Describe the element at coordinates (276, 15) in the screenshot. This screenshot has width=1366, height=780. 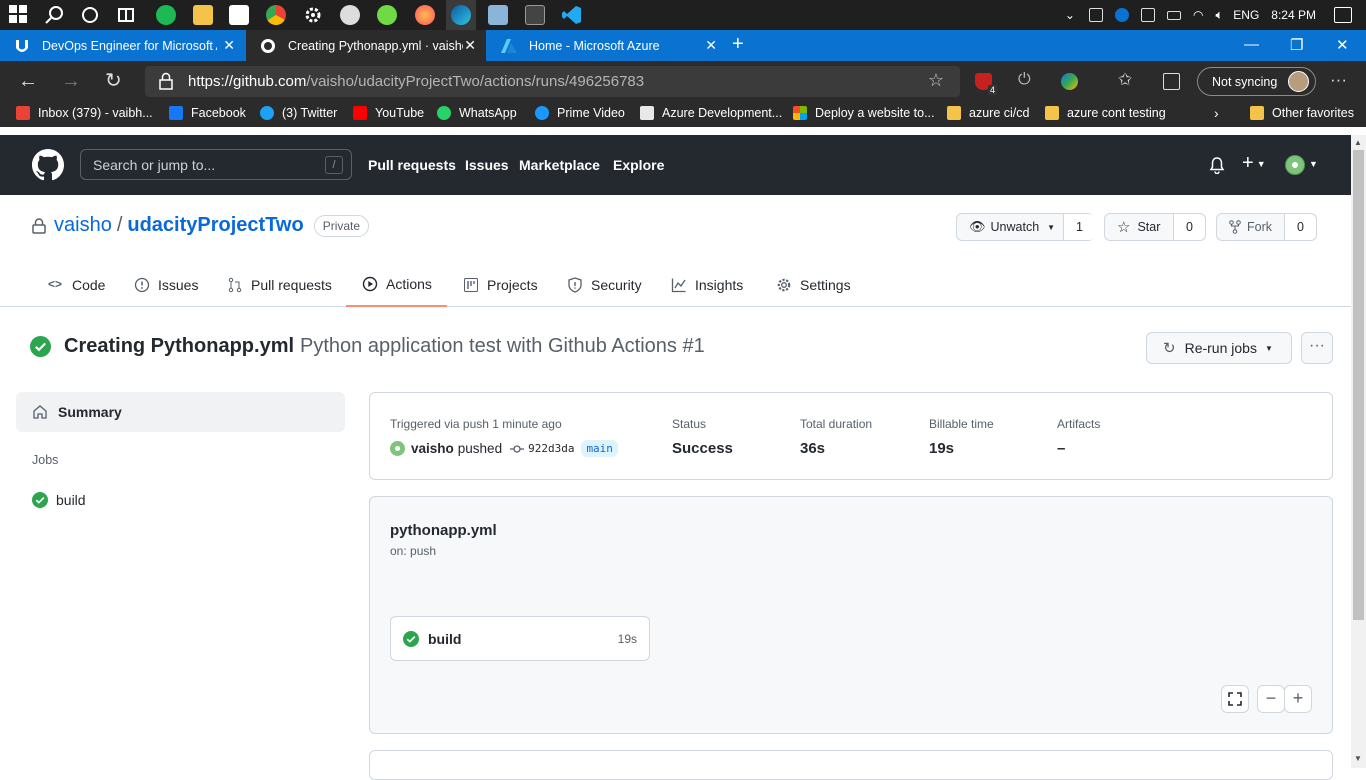
I see `chrome-icon` at that location.